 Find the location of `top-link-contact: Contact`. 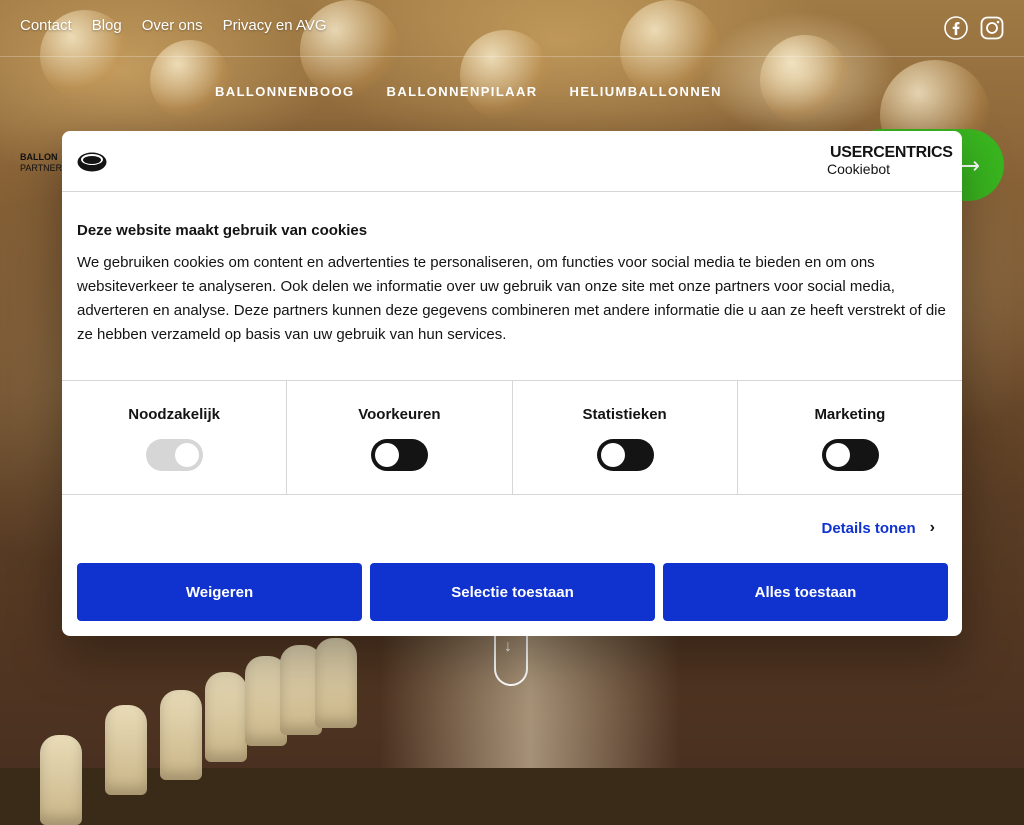

top-link-contact: Contact is located at coordinates (46, 25).